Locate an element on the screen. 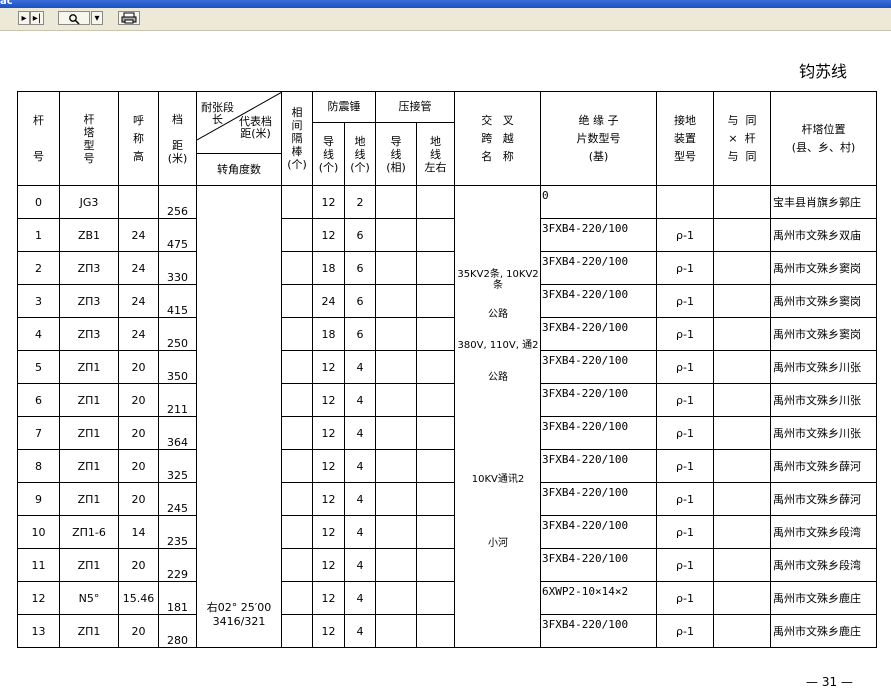 This screenshot has height=692, width=891. table-row: 9 ZΠ1 20 245 12 4 3FXB4-220/100 ρ-1 禹州市文殊乡薛河 is located at coordinates (447, 499).